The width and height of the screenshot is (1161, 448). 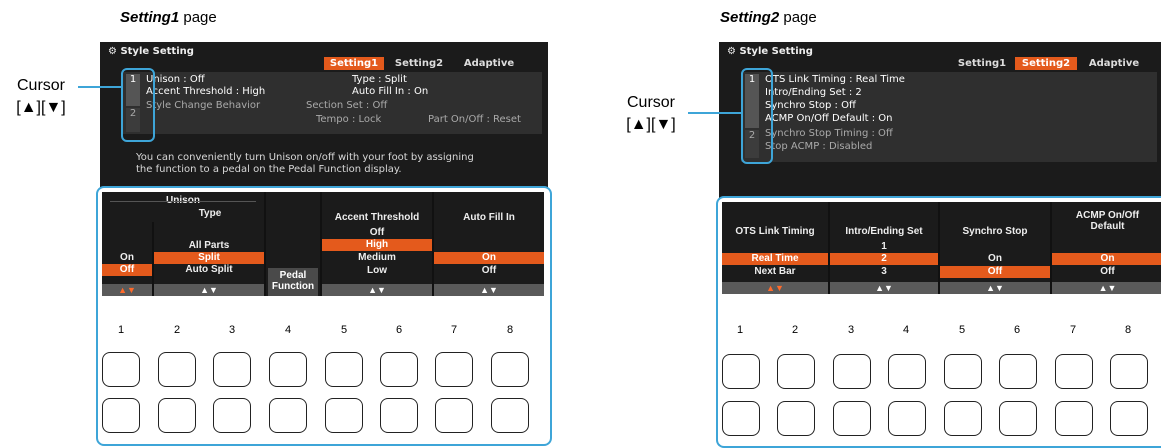 What do you see at coordinates (127, 290) in the screenshot?
I see `unison-up-down-icon: ▲▼` at bounding box center [127, 290].